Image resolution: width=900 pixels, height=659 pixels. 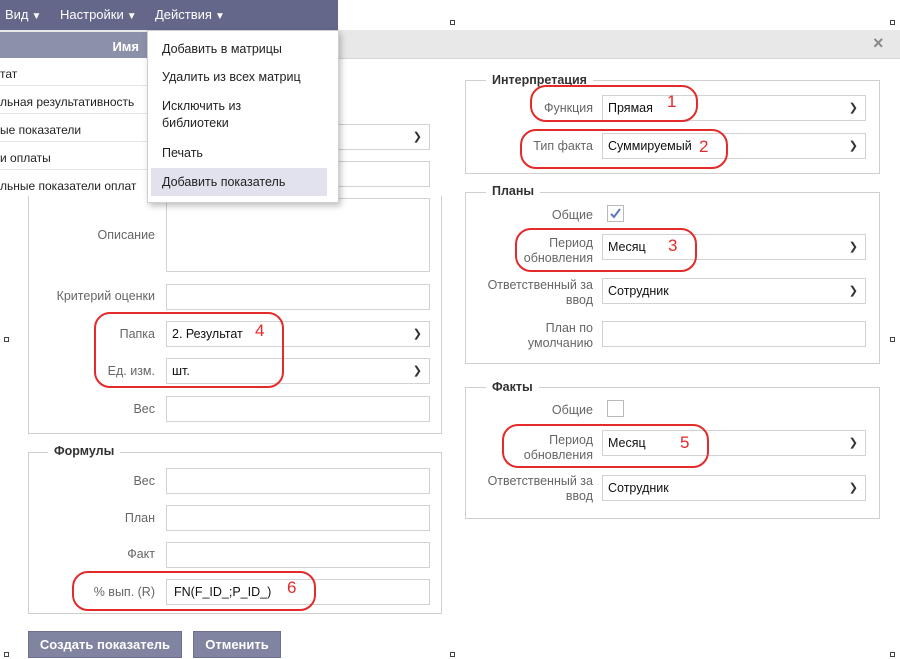 What do you see at coordinates (141, 554) in the screenshot?
I see `formula-fact-label: Факт` at bounding box center [141, 554].